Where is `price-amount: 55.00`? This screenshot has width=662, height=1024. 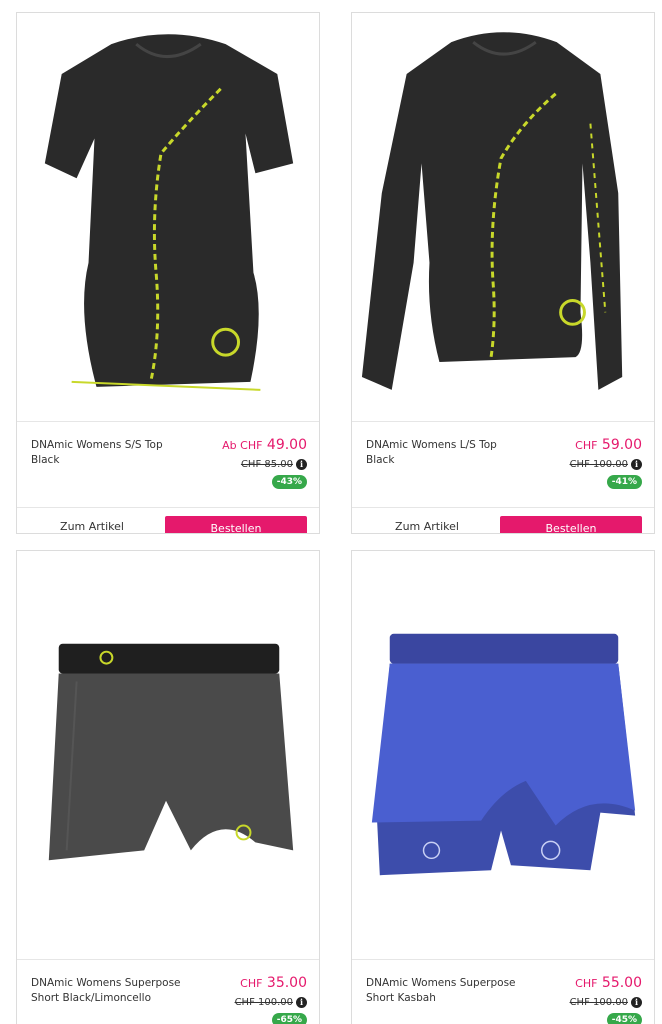
price-amount: 55.00 is located at coordinates (621, 983).